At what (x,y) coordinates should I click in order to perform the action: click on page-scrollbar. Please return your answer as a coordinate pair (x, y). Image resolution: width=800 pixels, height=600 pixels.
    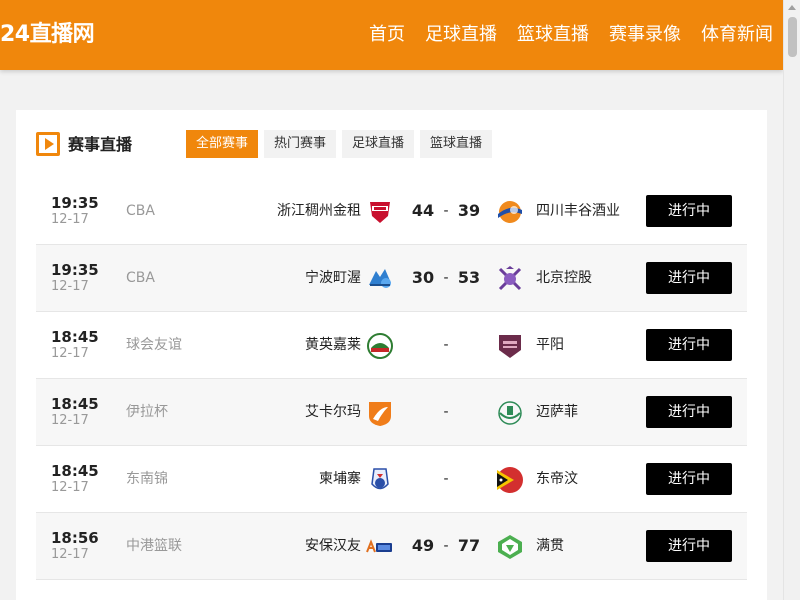
    Looking at the image, I should click on (791, 300).